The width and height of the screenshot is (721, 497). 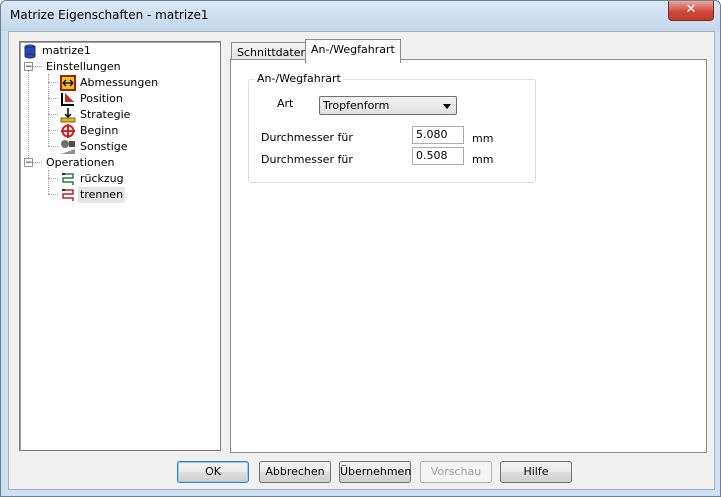 What do you see at coordinates (213, 472) in the screenshot?
I see `ok-button: OK` at bounding box center [213, 472].